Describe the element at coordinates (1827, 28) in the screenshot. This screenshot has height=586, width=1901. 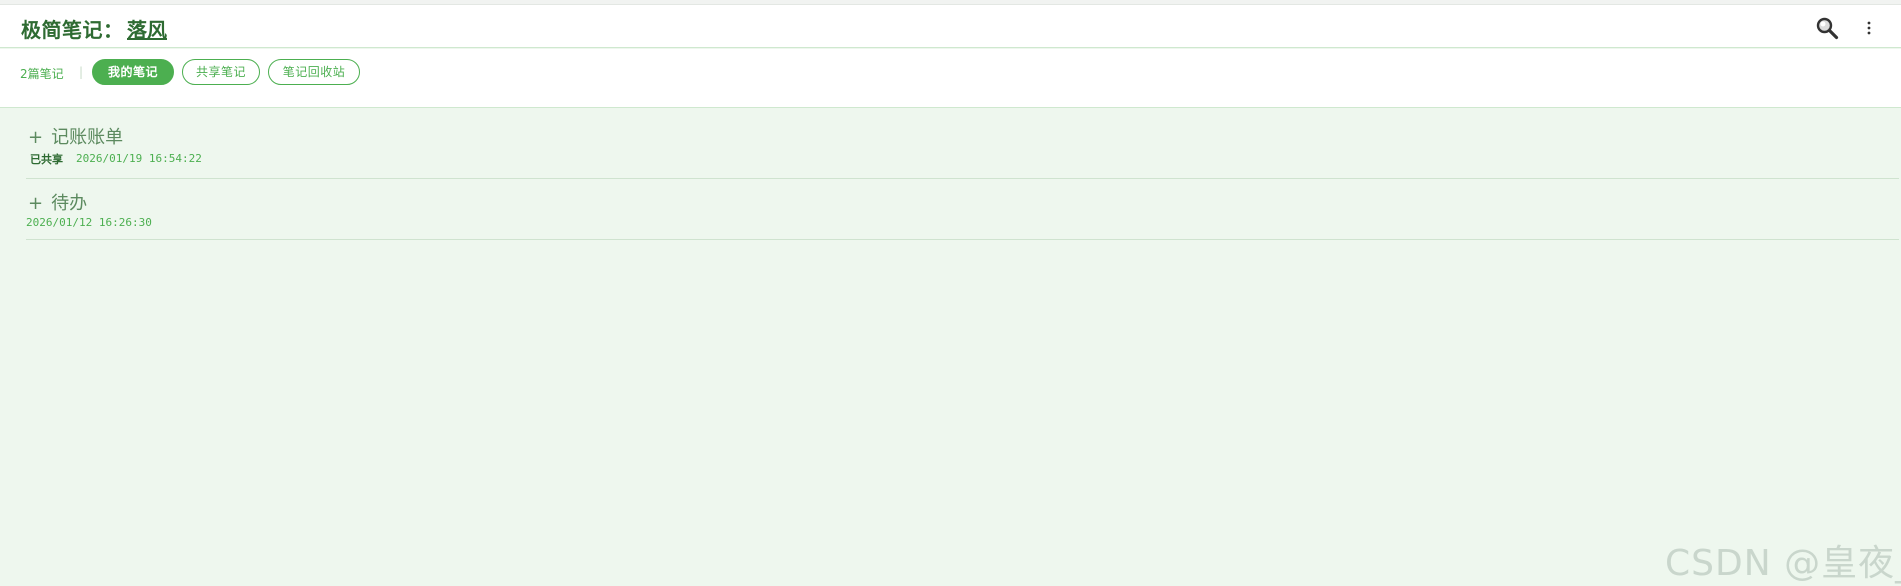
I see `search-icon` at that location.